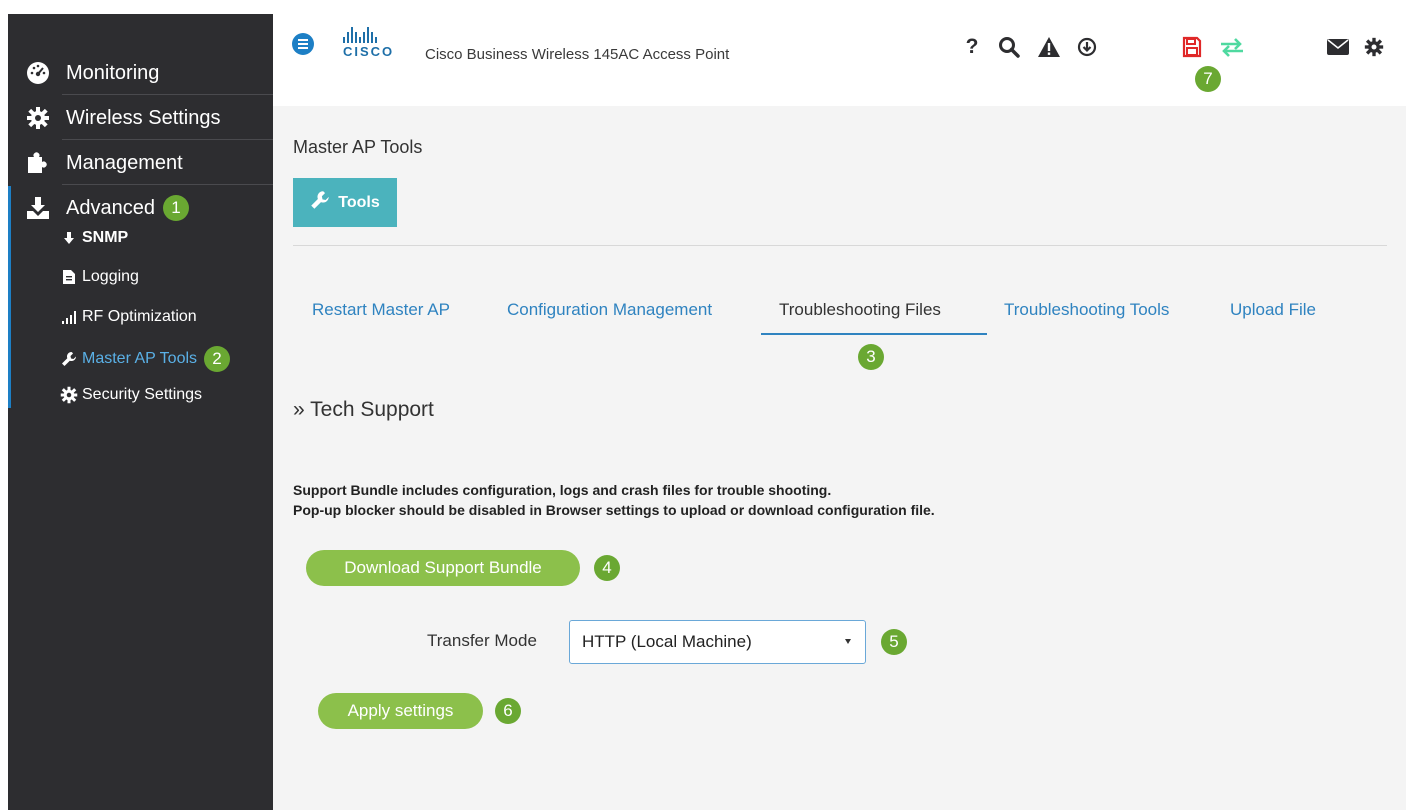 Image resolution: width=1406 pixels, height=810 pixels. What do you see at coordinates (1338, 47) in the screenshot?
I see `mail-icon` at bounding box center [1338, 47].